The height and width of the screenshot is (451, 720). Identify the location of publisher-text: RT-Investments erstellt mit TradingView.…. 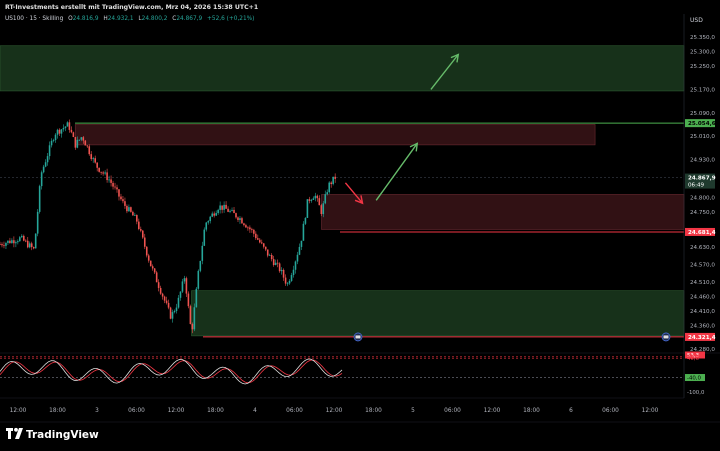
(131, 7).